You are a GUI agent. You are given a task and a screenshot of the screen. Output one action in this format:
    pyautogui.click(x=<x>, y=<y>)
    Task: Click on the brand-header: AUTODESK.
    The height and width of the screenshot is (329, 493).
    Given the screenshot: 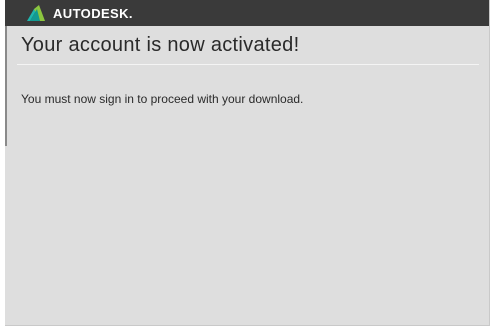 What is the action you would take?
    pyautogui.click(x=247, y=13)
    